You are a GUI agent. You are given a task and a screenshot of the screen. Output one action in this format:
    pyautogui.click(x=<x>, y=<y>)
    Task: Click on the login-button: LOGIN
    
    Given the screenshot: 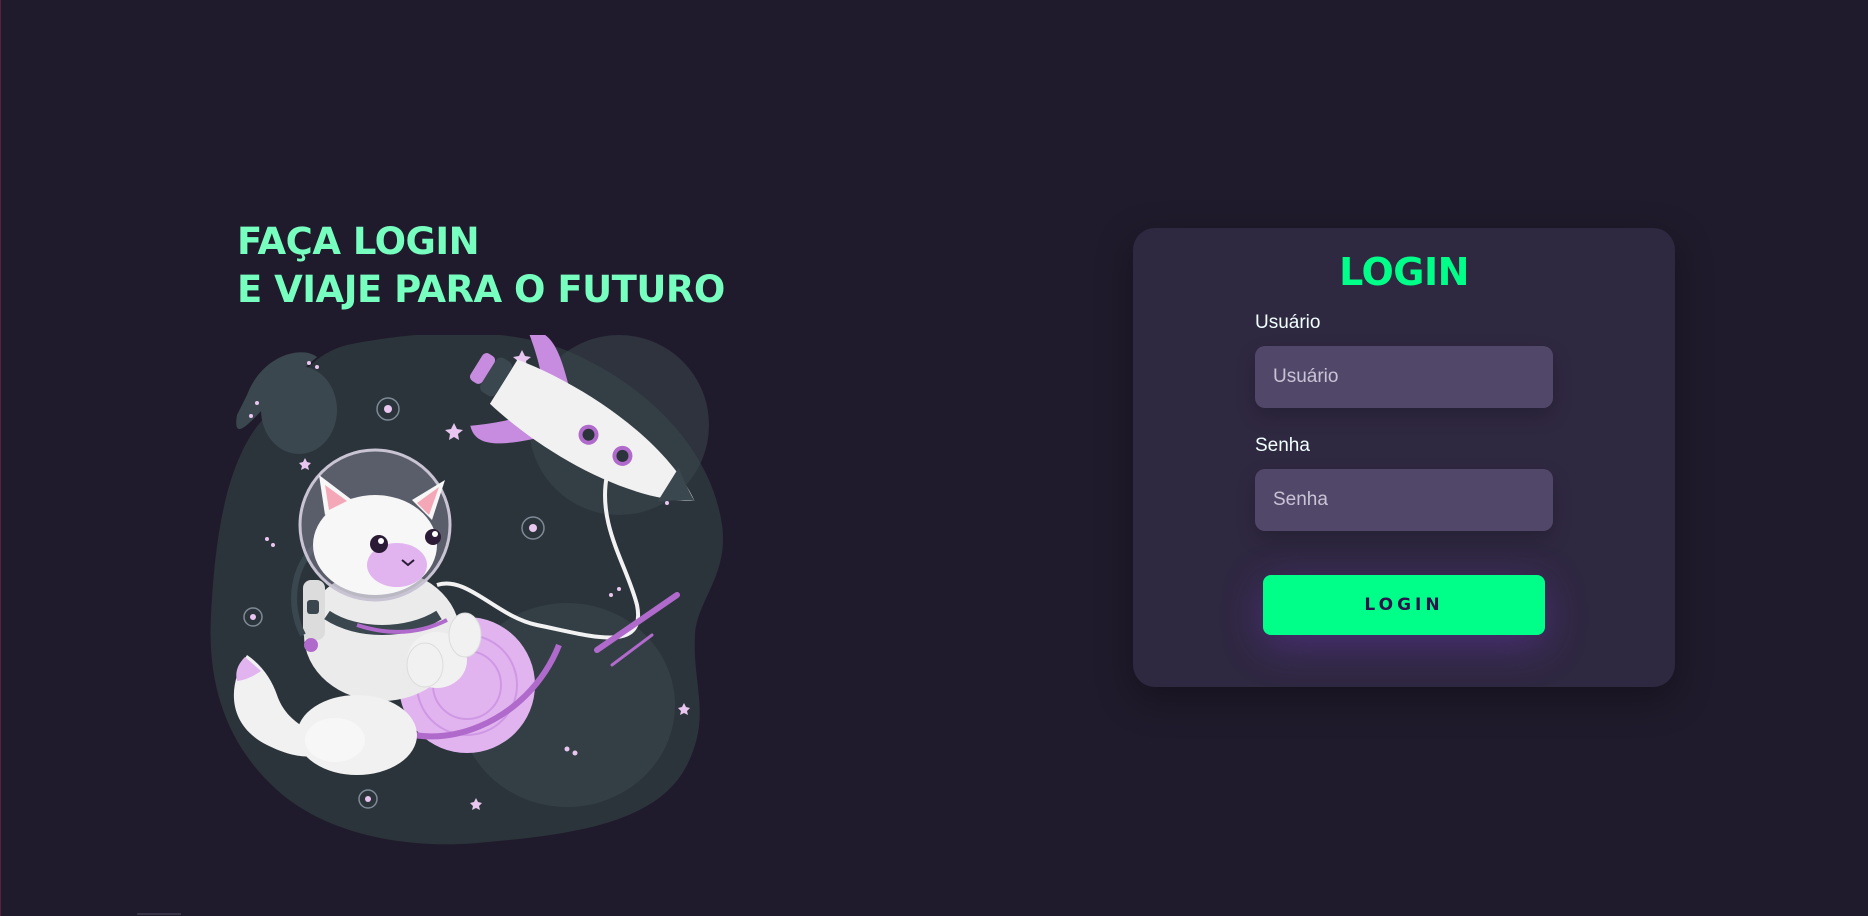 What is the action you would take?
    pyautogui.click(x=1404, y=605)
    